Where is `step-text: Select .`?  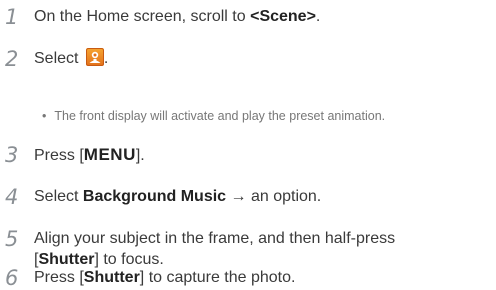 step-text: Select . is located at coordinates (71, 59).